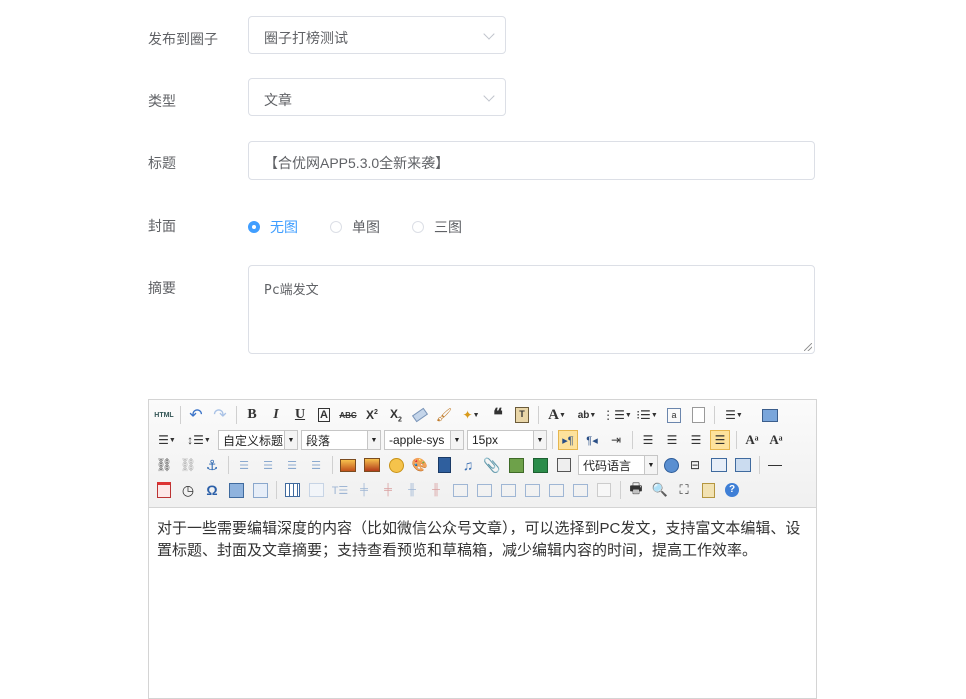 Image resolution: width=966 pixels, height=699 pixels. Describe the element at coordinates (396, 465) in the screenshot. I see `emotion-icon` at that location.